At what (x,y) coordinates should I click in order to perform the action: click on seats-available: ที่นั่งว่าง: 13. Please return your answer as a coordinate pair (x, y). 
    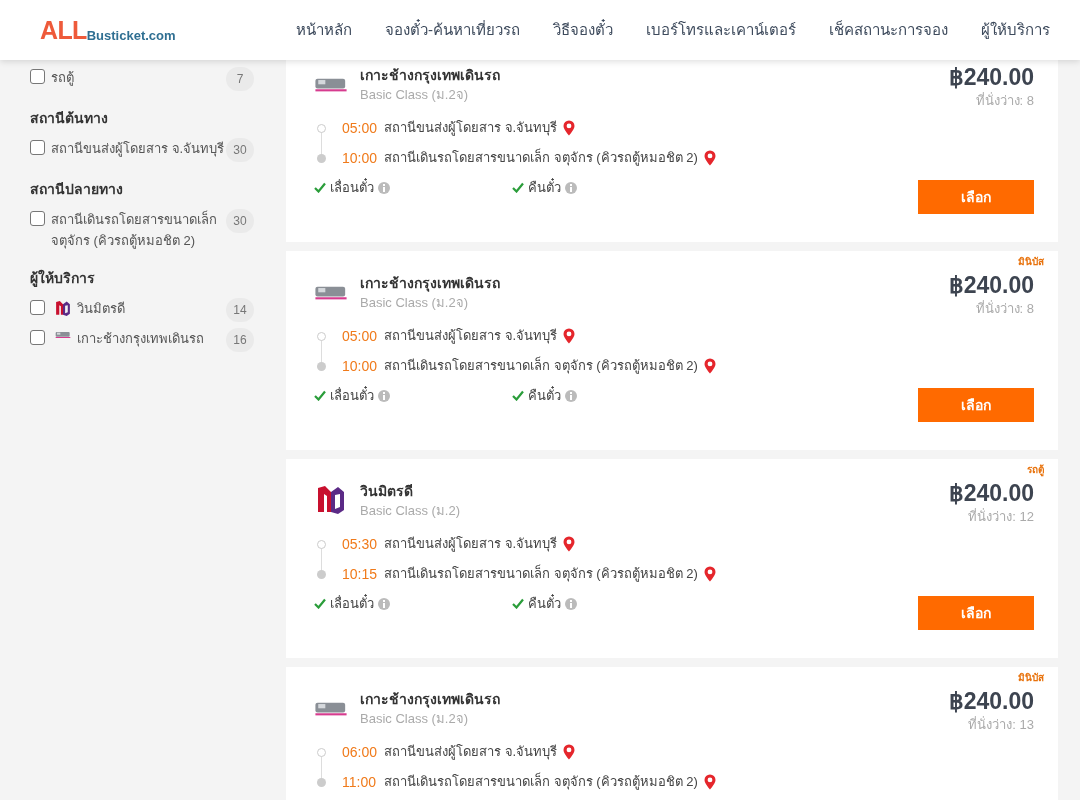
    Looking at the image, I should click on (1001, 724).